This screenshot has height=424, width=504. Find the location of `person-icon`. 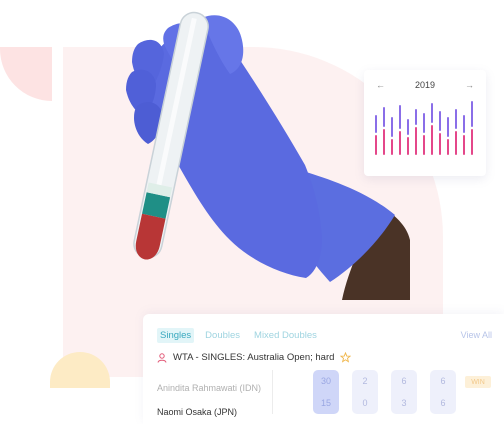

person-icon is located at coordinates (162, 357).